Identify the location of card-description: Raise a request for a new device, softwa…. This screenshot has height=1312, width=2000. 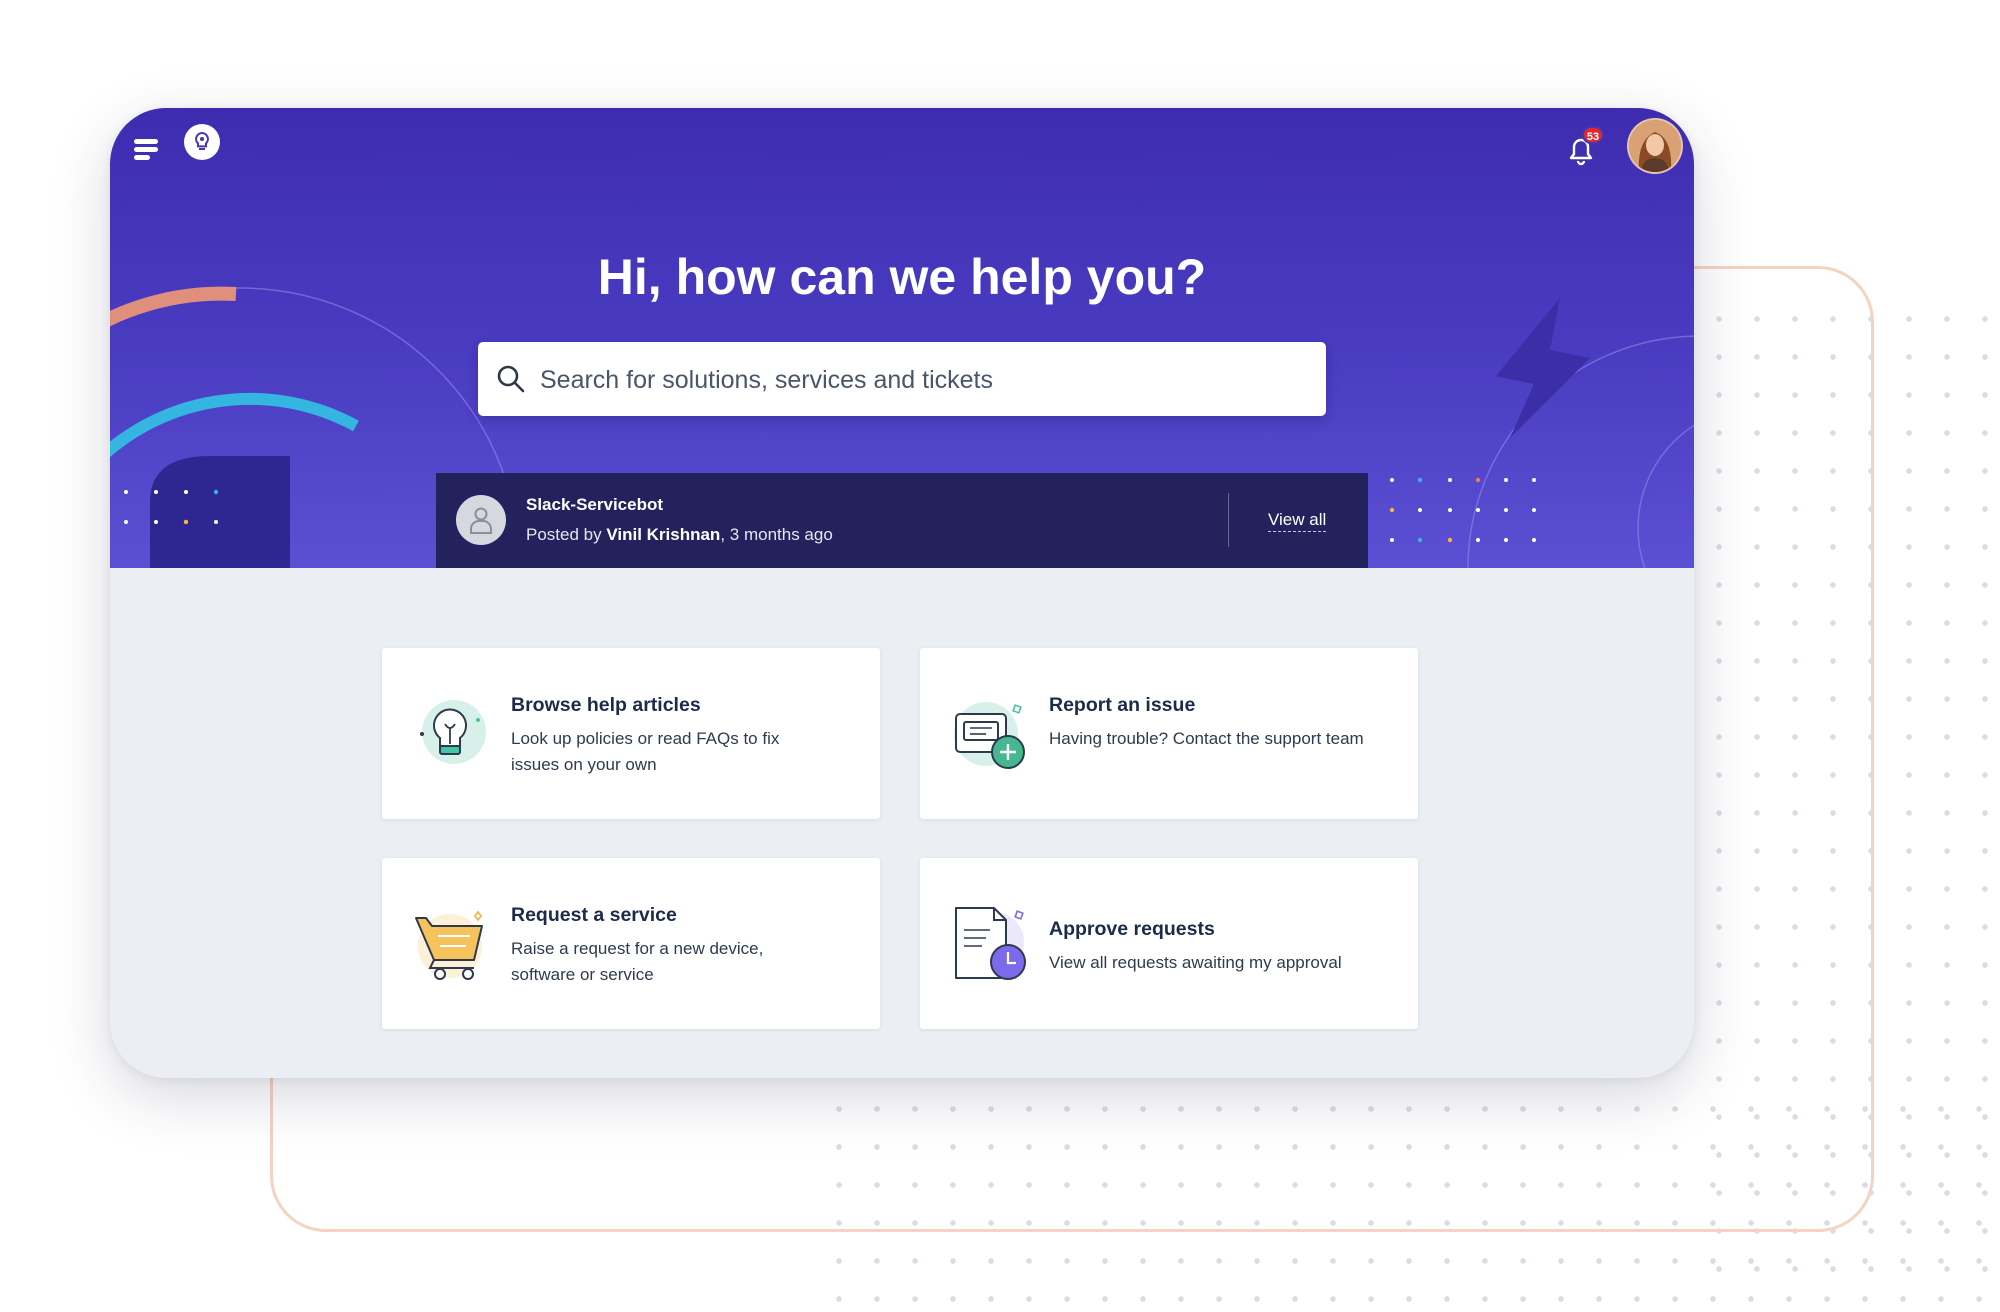
(637, 961).